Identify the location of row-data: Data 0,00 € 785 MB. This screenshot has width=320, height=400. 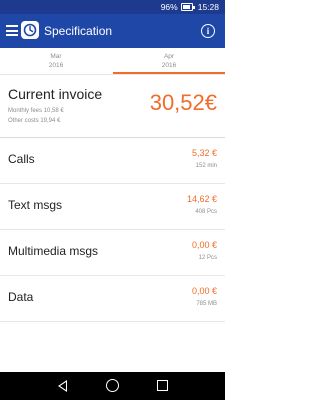
(112, 299).